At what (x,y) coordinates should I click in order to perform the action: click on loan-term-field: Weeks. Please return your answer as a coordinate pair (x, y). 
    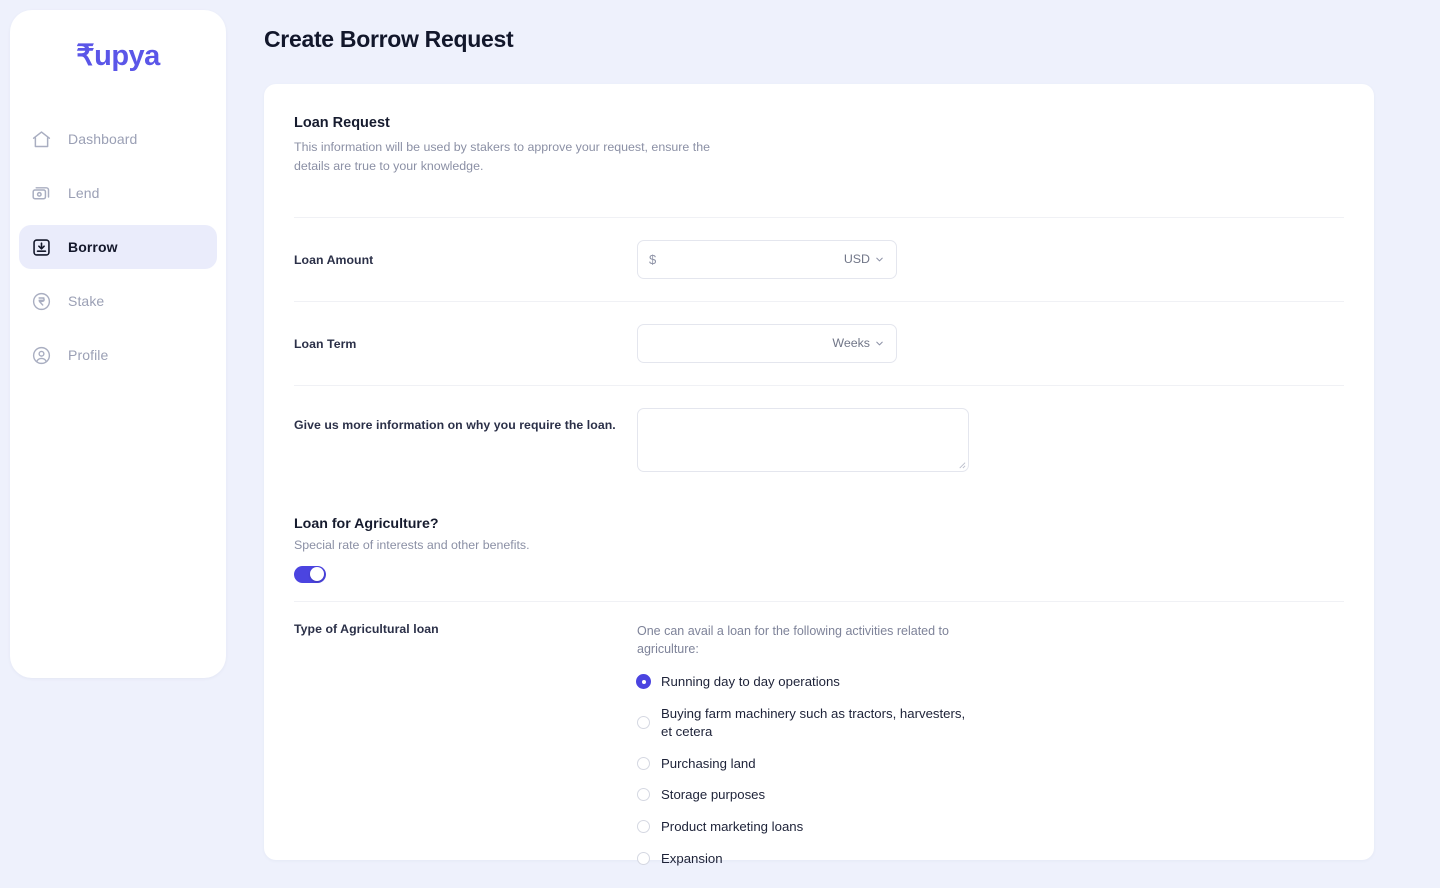
    Looking at the image, I should click on (767, 343).